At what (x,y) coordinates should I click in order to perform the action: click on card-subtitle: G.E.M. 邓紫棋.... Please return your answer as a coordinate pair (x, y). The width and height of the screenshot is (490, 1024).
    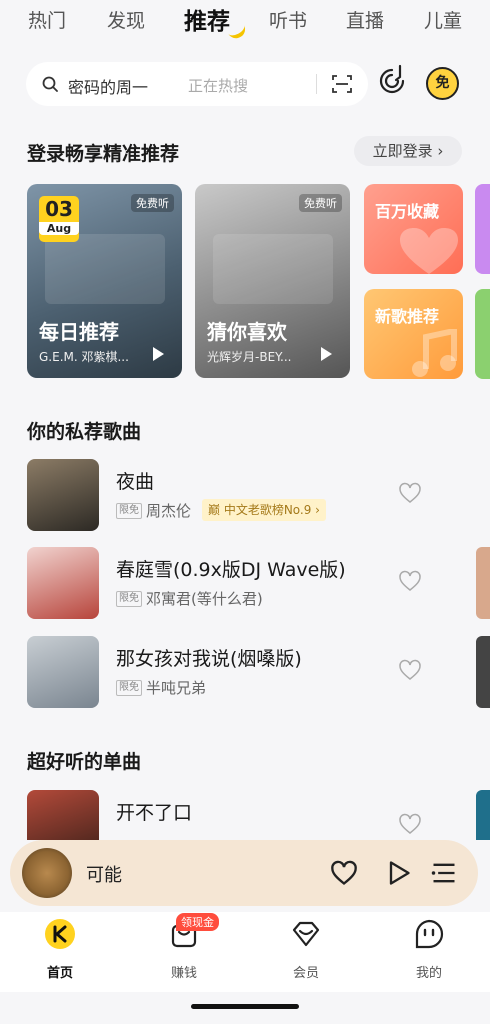
    Looking at the image, I should click on (84, 357).